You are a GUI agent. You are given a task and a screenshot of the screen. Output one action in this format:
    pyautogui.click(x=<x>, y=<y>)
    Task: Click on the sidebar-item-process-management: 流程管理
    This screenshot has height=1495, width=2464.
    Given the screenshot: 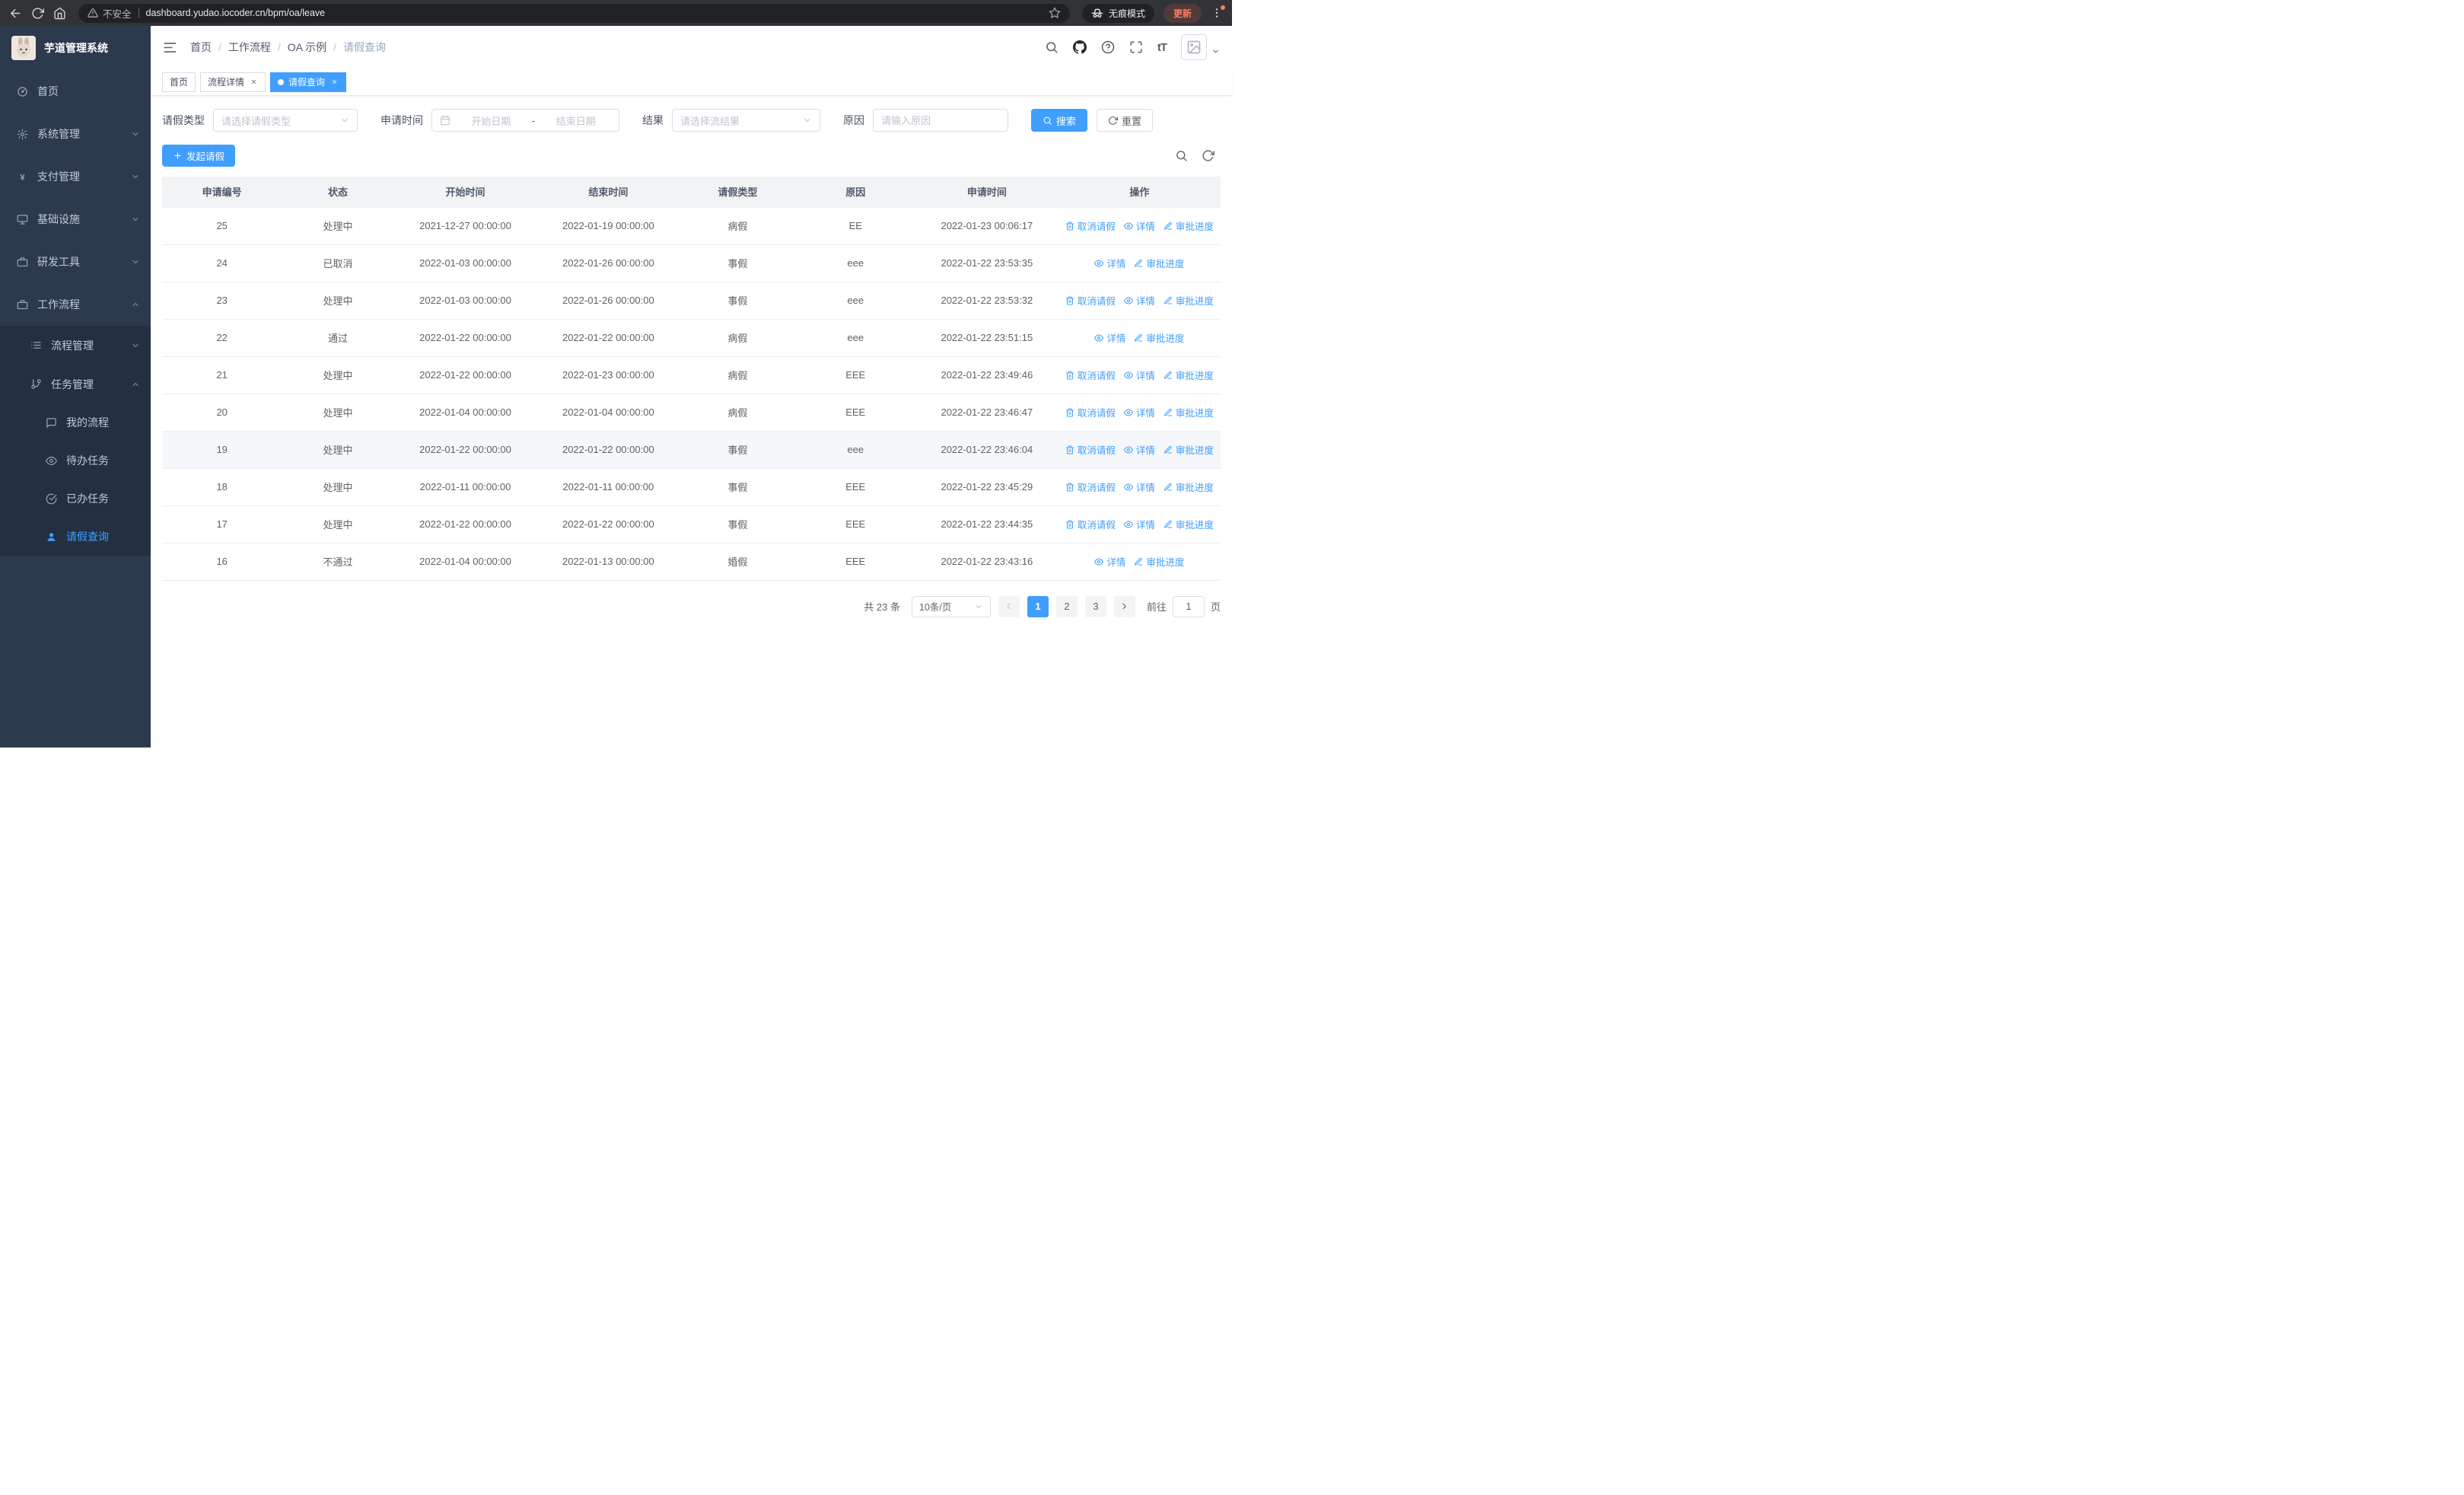 What is the action you would take?
    pyautogui.click(x=75, y=345)
    